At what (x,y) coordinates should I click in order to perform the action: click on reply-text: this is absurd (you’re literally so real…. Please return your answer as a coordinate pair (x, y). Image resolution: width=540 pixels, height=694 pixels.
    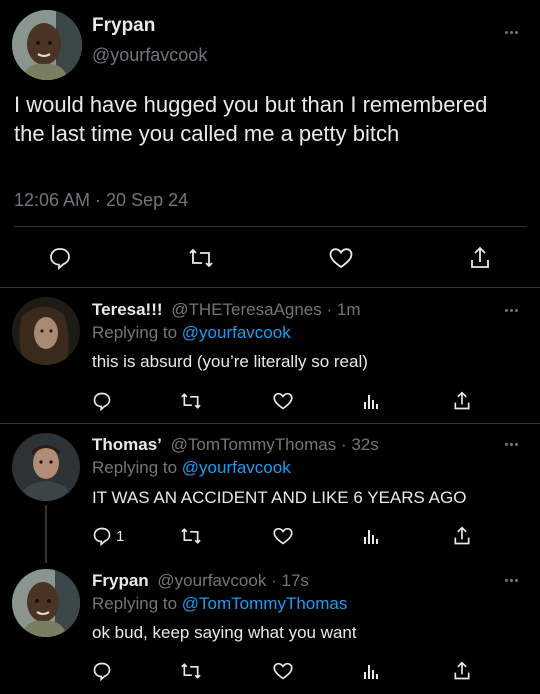
    Looking at the image, I should click on (230, 361).